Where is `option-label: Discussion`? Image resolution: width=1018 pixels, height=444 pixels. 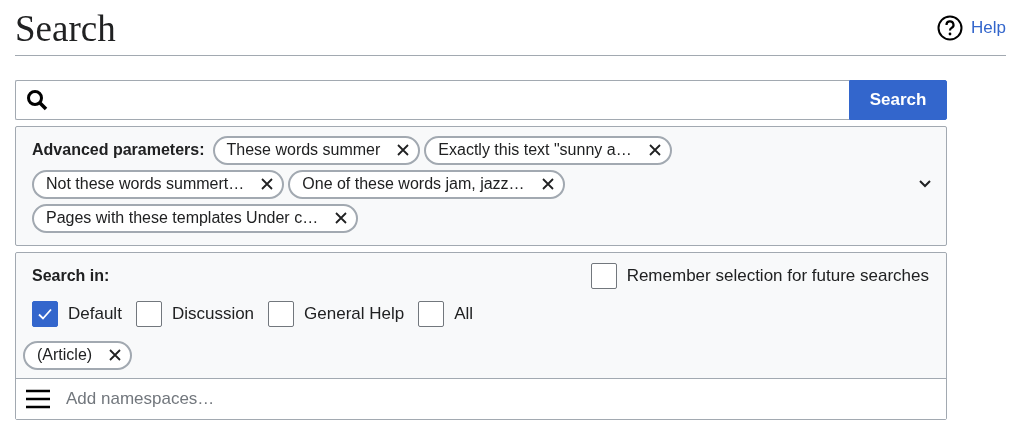 option-label: Discussion is located at coordinates (213, 313).